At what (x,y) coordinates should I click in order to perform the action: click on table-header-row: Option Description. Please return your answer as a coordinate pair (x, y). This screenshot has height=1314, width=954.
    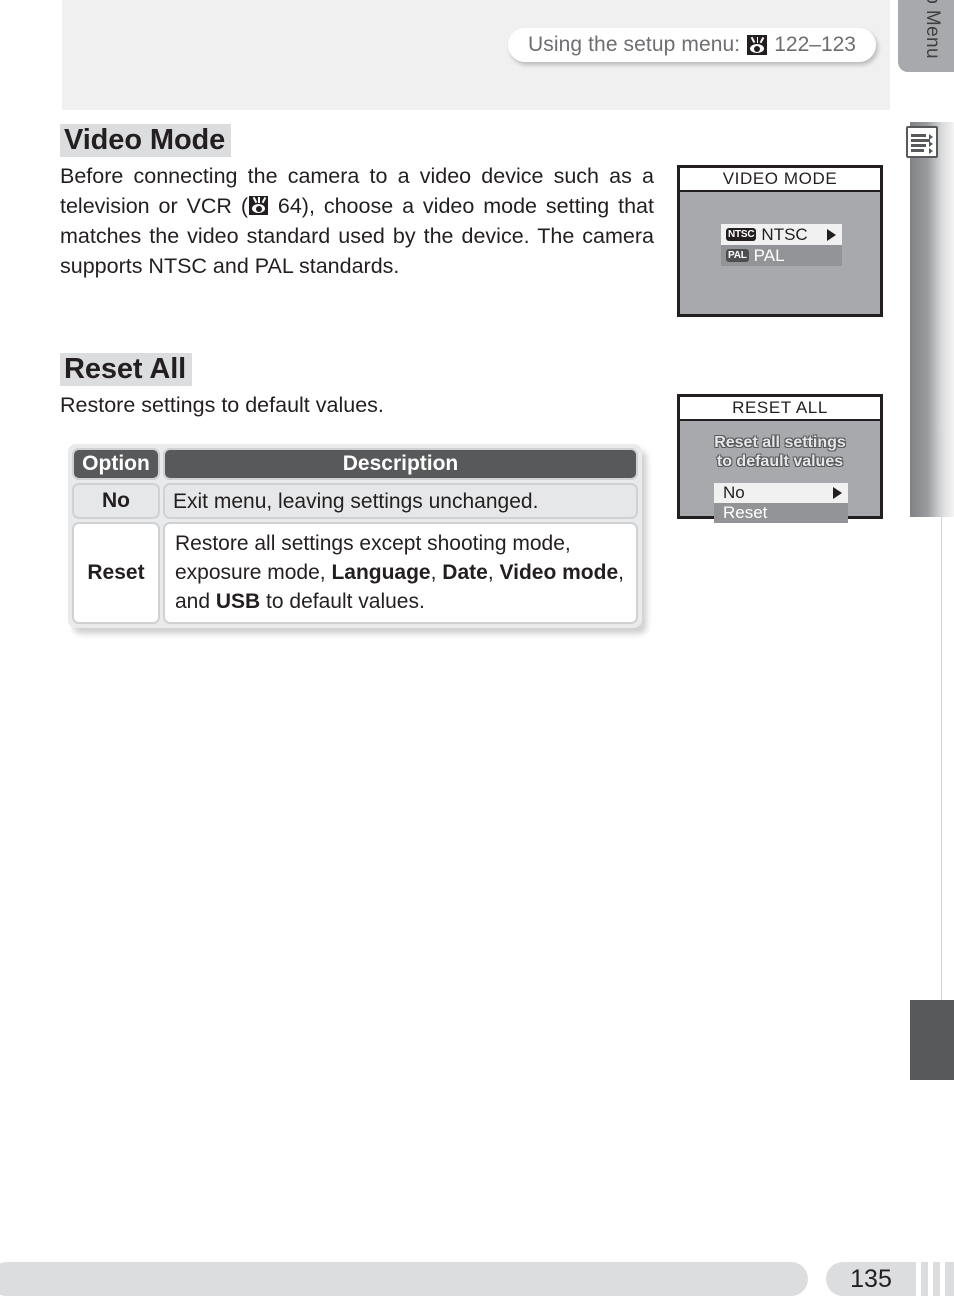
    Looking at the image, I should click on (355, 464).